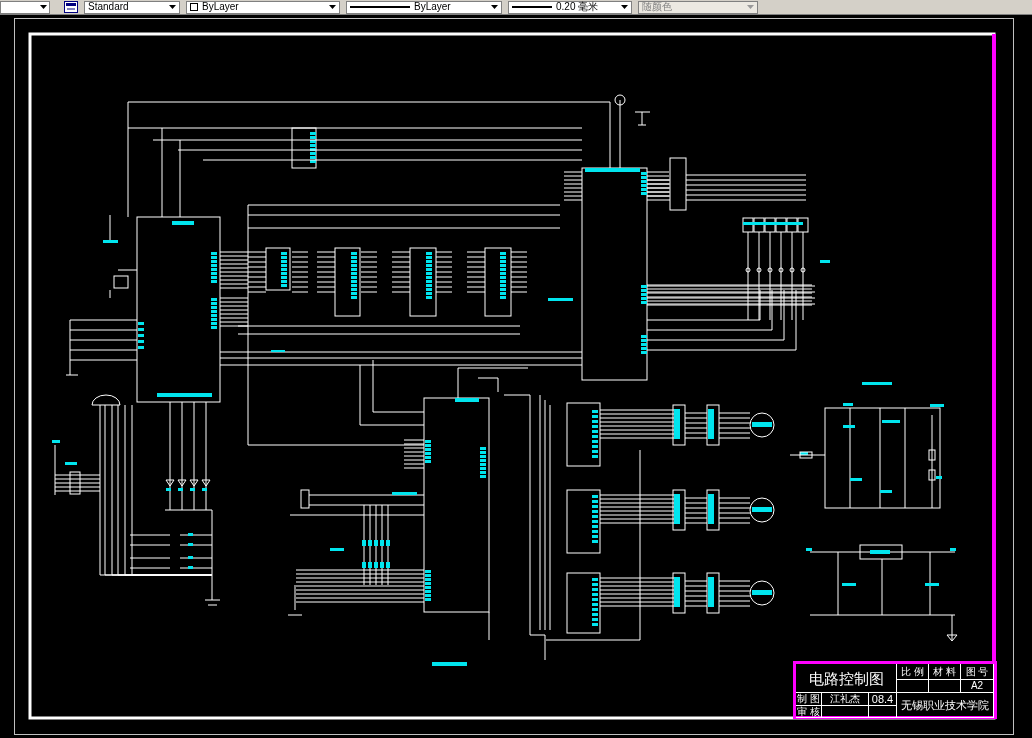 The height and width of the screenshot is (738, 1032). Describe the element at coordinates (882, 699) in the screenshot. I see `date-text: 08.4` at that location.